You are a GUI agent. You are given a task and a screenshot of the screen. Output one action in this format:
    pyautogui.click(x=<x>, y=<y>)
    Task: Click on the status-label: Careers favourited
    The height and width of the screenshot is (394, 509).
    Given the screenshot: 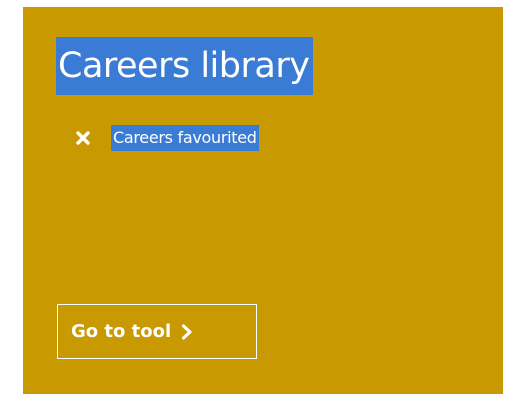 What is the action you would take?
    pyautogui.click(x=185, y=138)
    